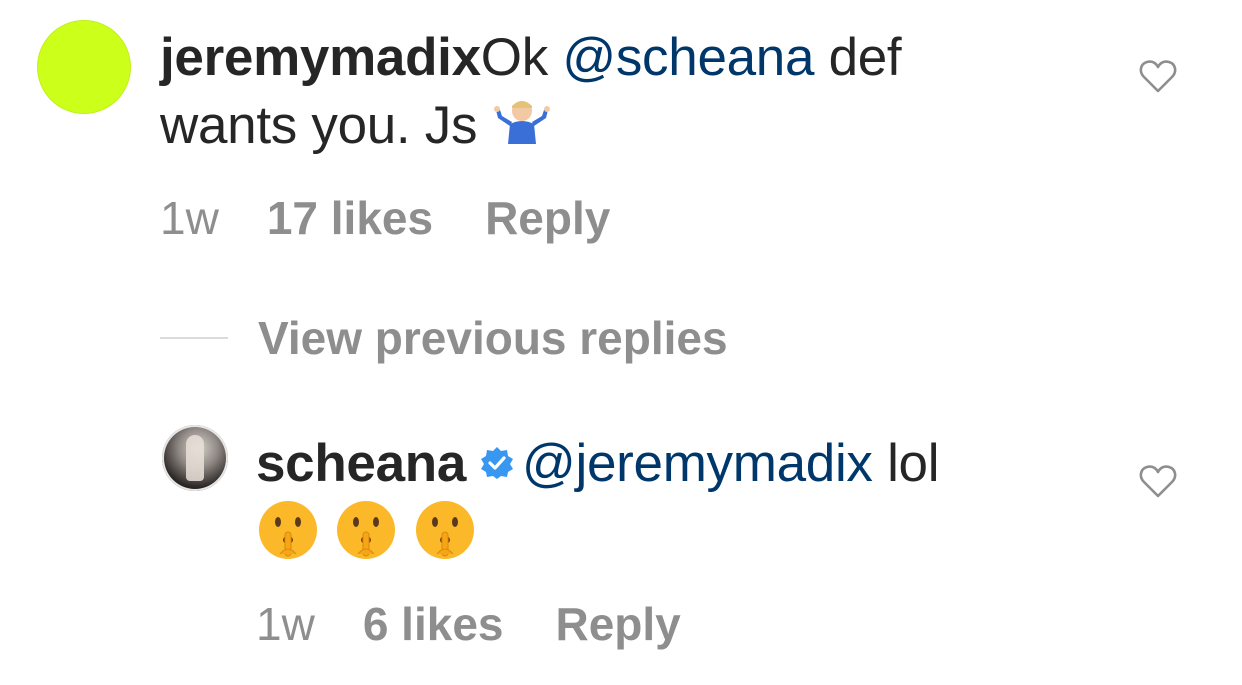 The width and height of the screenshot is (1242, 685). What do you see at coordinates (618, 624) in the screenshot?
I see `reply-reply-button: Reply` at bounding box center [618, 624].